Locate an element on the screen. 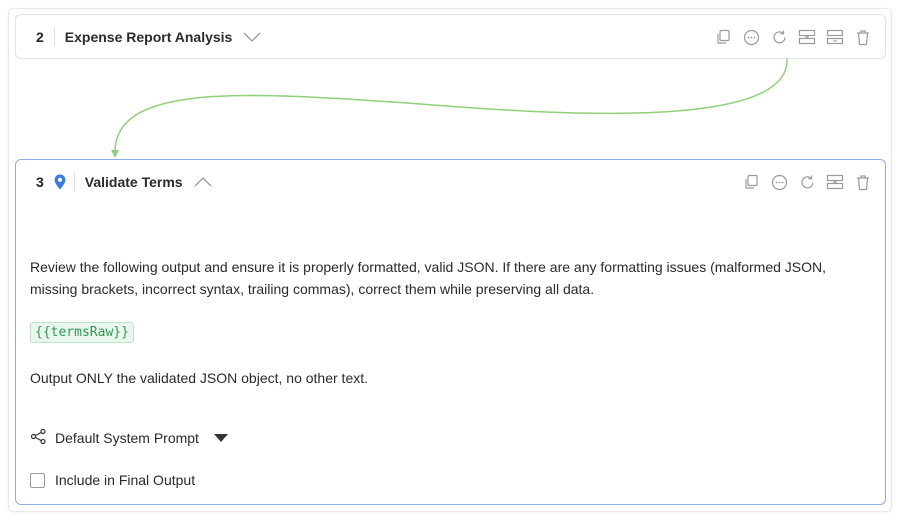 The width and height of the screenshot is (900, 520). split-icon is located at coordinates (835, 182).